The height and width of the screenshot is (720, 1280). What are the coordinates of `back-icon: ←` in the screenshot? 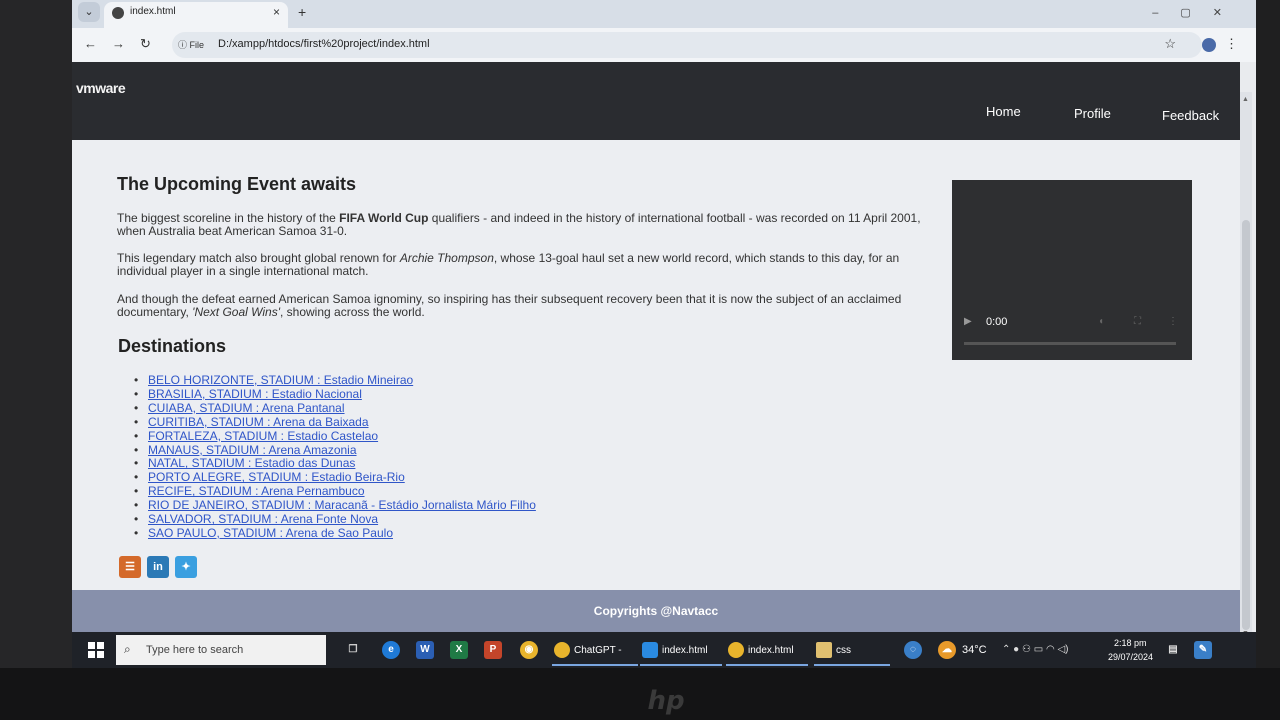 It's located at (90, 43).